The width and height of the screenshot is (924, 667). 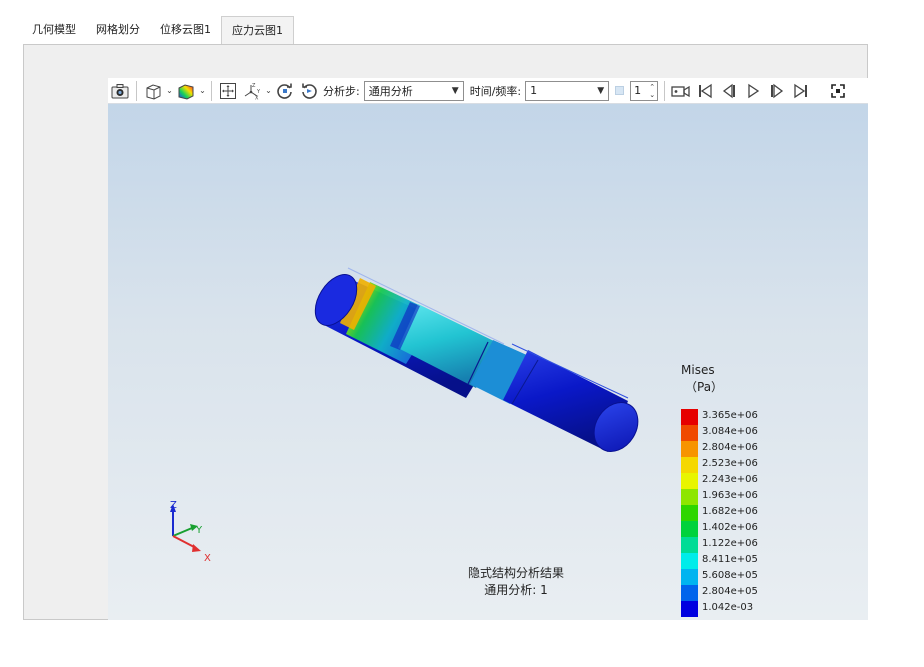 I want to click on legend-value: 1.402e+06, so click(x=730, y=527).